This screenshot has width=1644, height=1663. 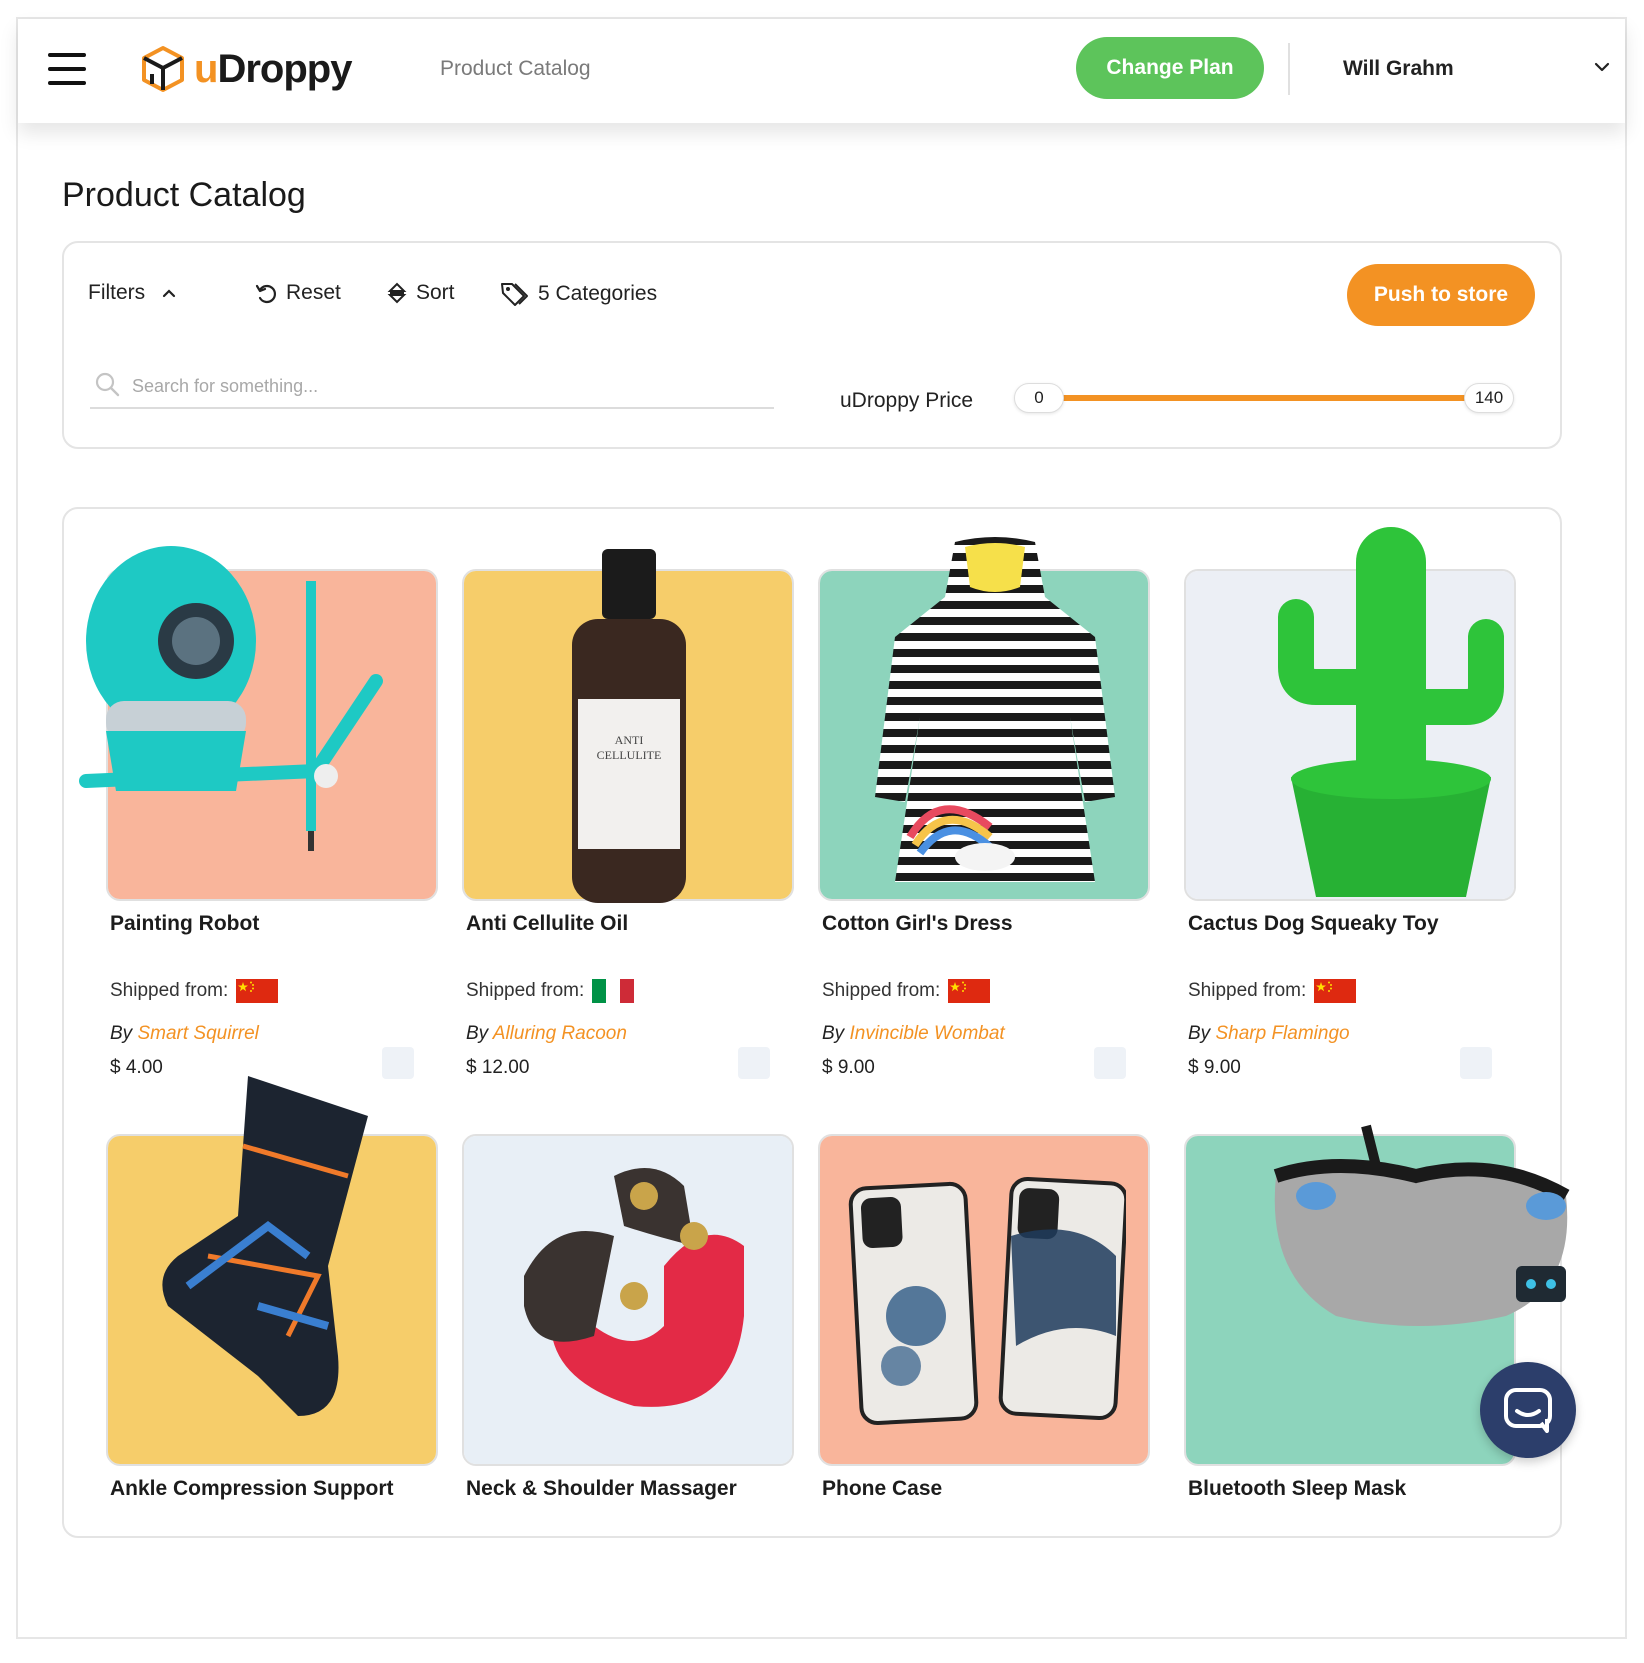 I want to click on box-logo-icon, so click(x=163, y=69).